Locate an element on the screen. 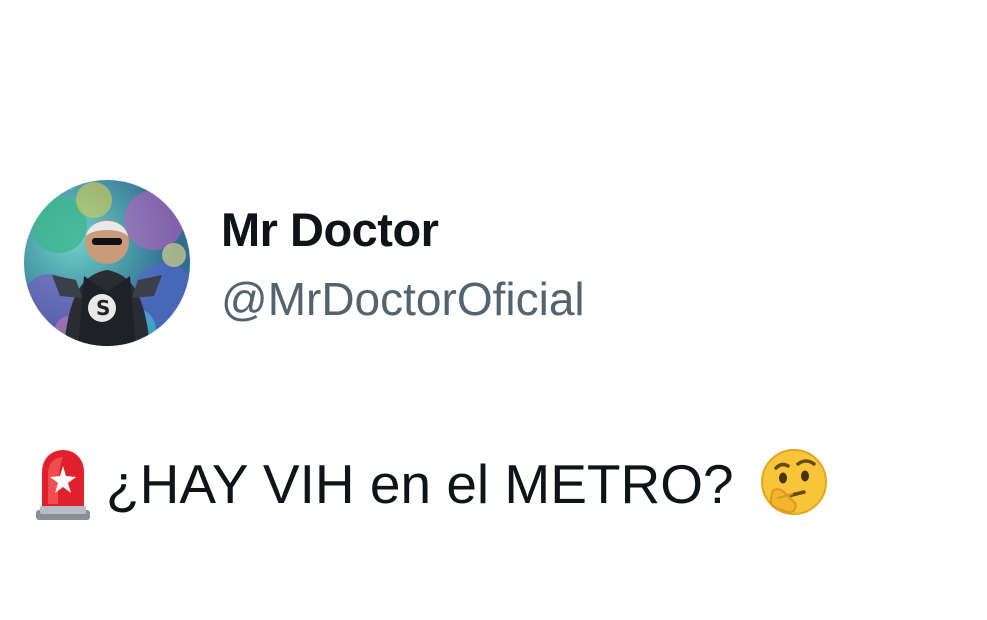 The height and width of the screenshot is (620, 987). display-name: Mr Doctor is located at coordinates (330, 229).